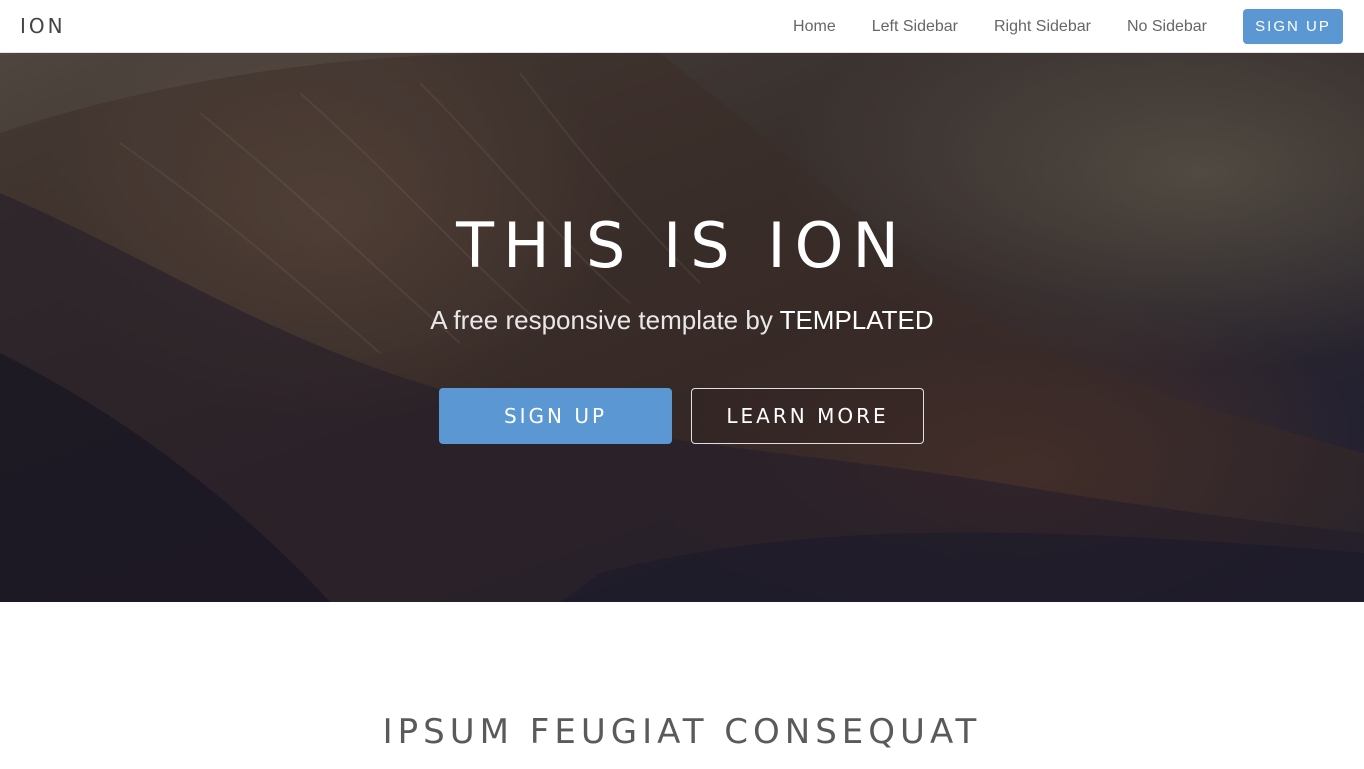 This screenshot has width=1364, height=769. I want to click on nav-link-right-sidebar: Right Sidebar, so click(1042, 27).